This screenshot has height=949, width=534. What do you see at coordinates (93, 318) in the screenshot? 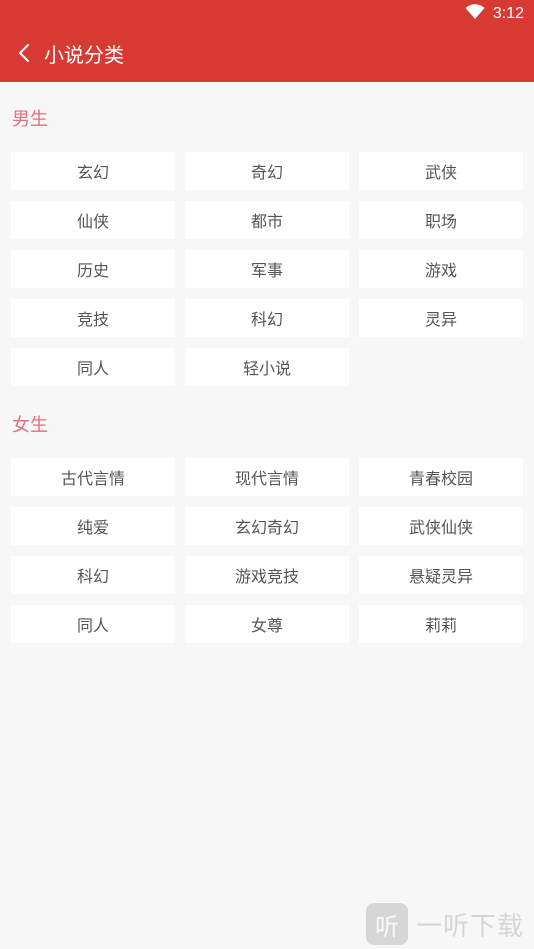
I see `category-tile: 竞技` at bounding box center [93, 318].